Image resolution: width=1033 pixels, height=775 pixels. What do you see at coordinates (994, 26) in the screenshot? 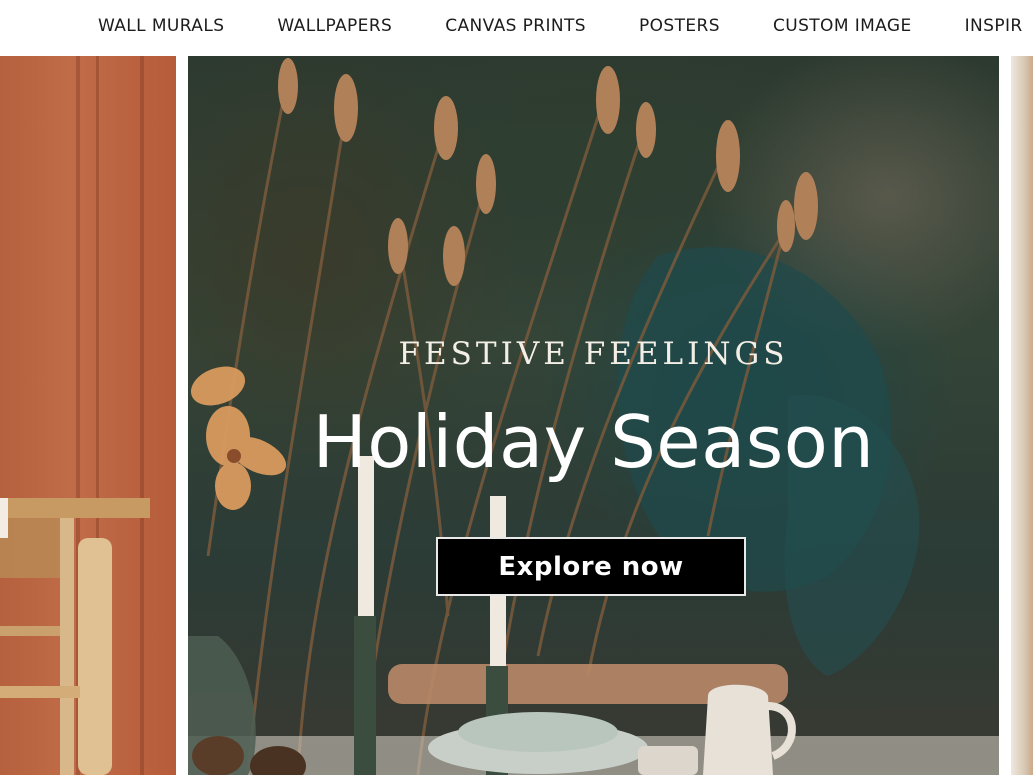
I see `nav-item-inspiration: INSPIR` at bounding box center [994, 26].